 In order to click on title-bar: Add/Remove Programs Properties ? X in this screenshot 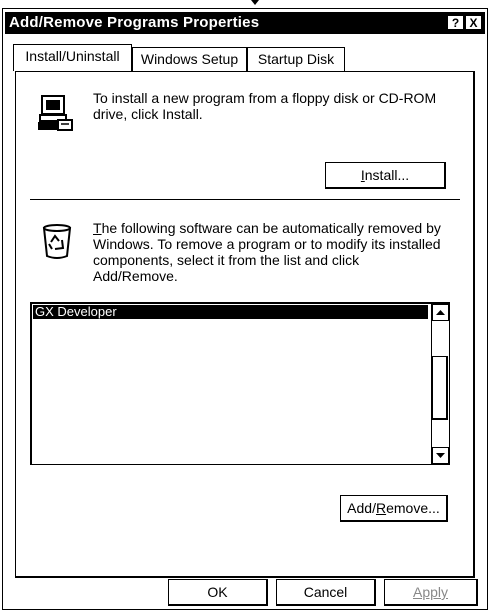, I will do `click(245, 23)`.